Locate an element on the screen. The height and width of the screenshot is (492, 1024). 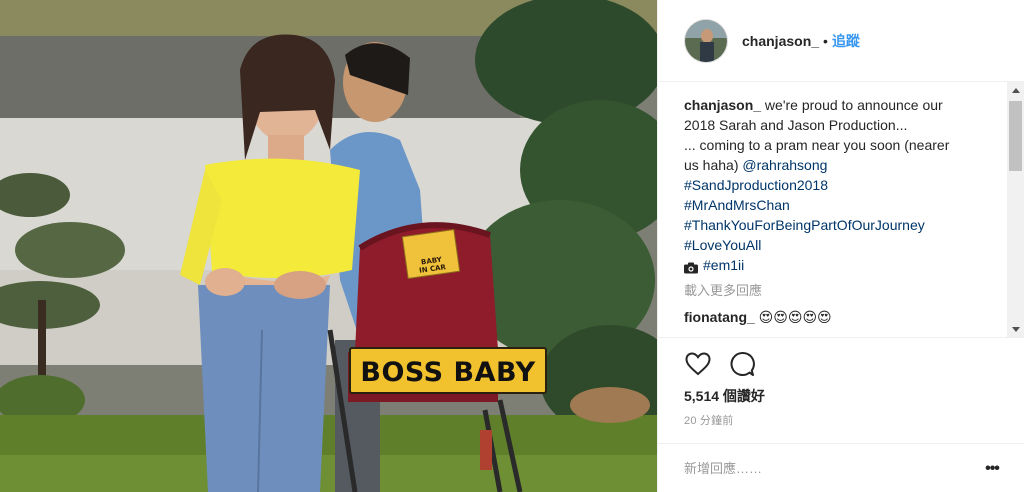
add-comment-bar: ••• is located at coordinates (841, 467).